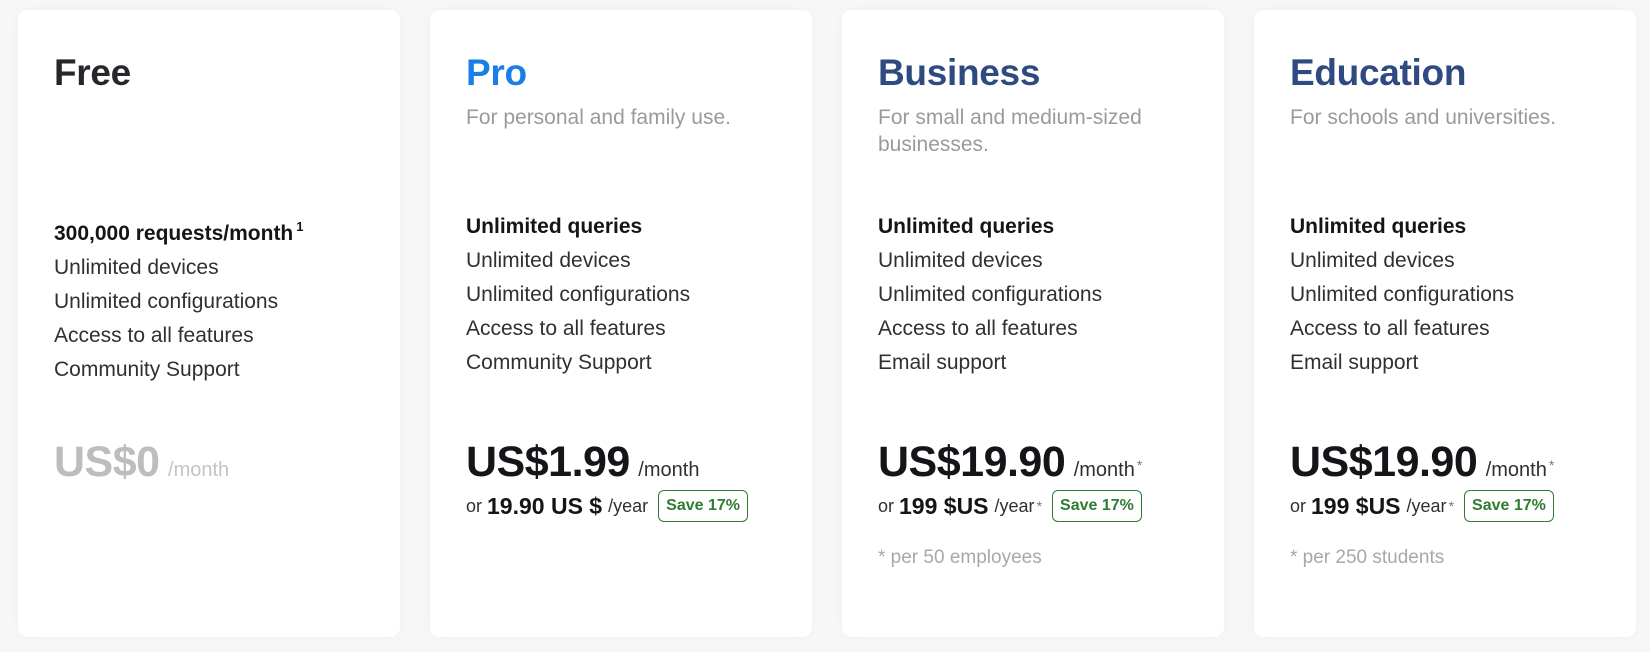 This screenshot has width=1650, height=652. What do you see at coordinates (548, 462) in the screenshot?
I see `monthly-price: US$1.99` at bounding box center [548, 462].